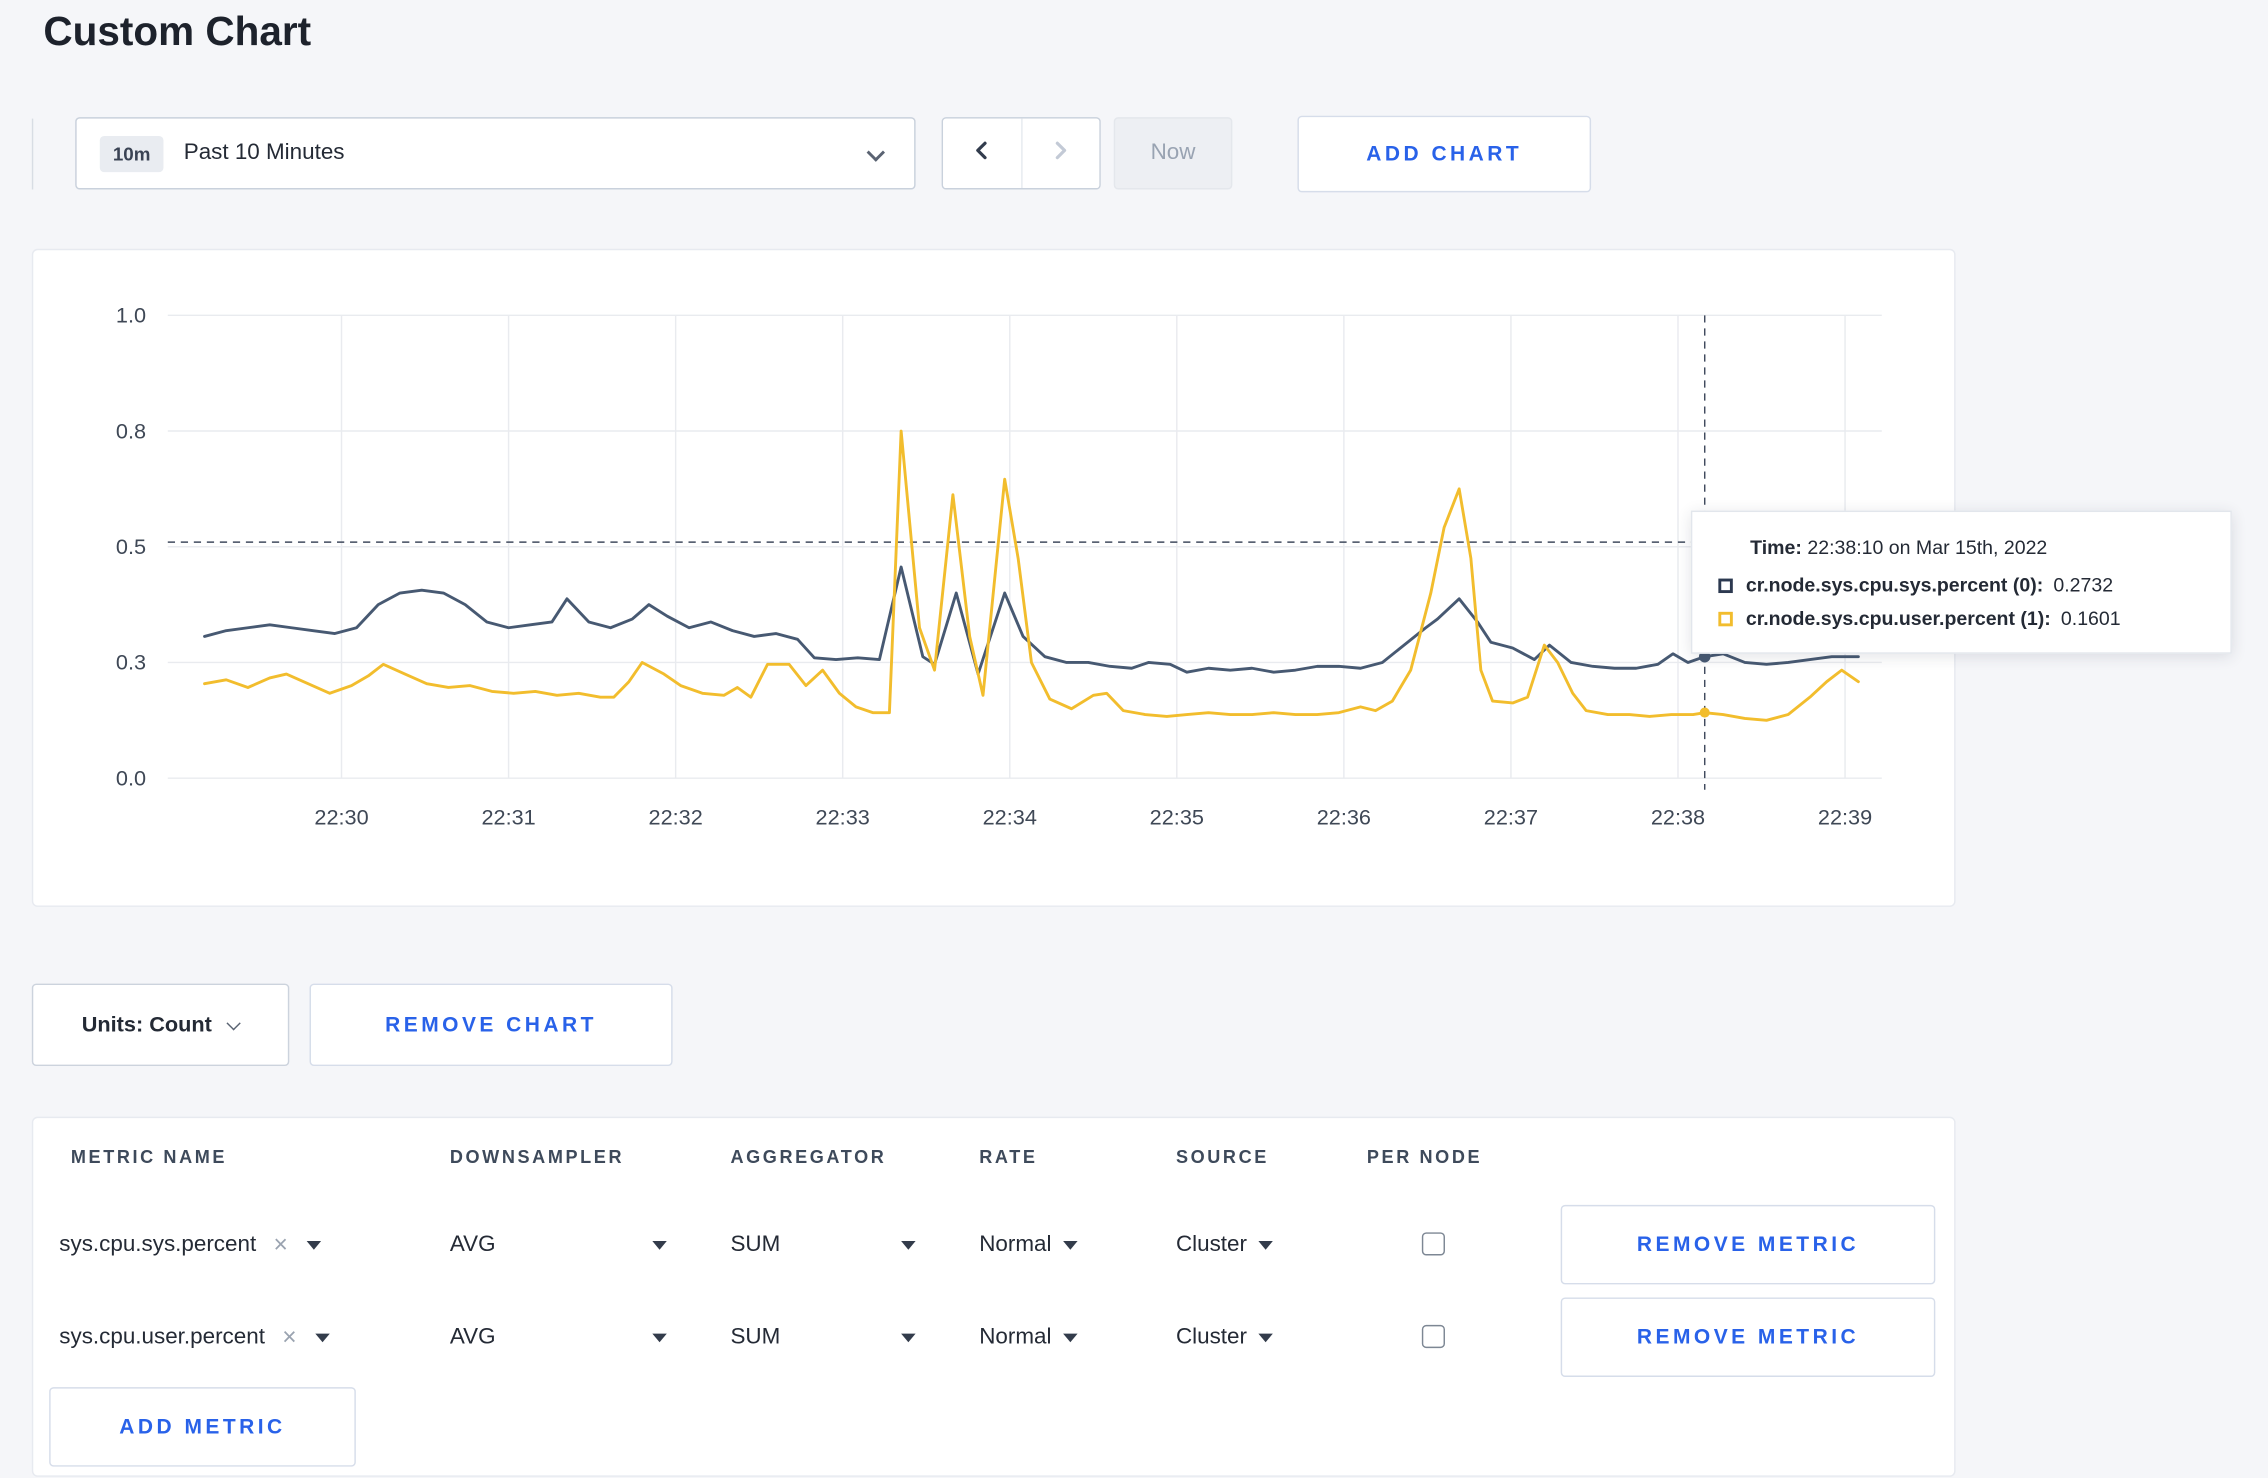  I want to click on metric-select: sys.cpu.sys.percent ×, so click(190, 1245).